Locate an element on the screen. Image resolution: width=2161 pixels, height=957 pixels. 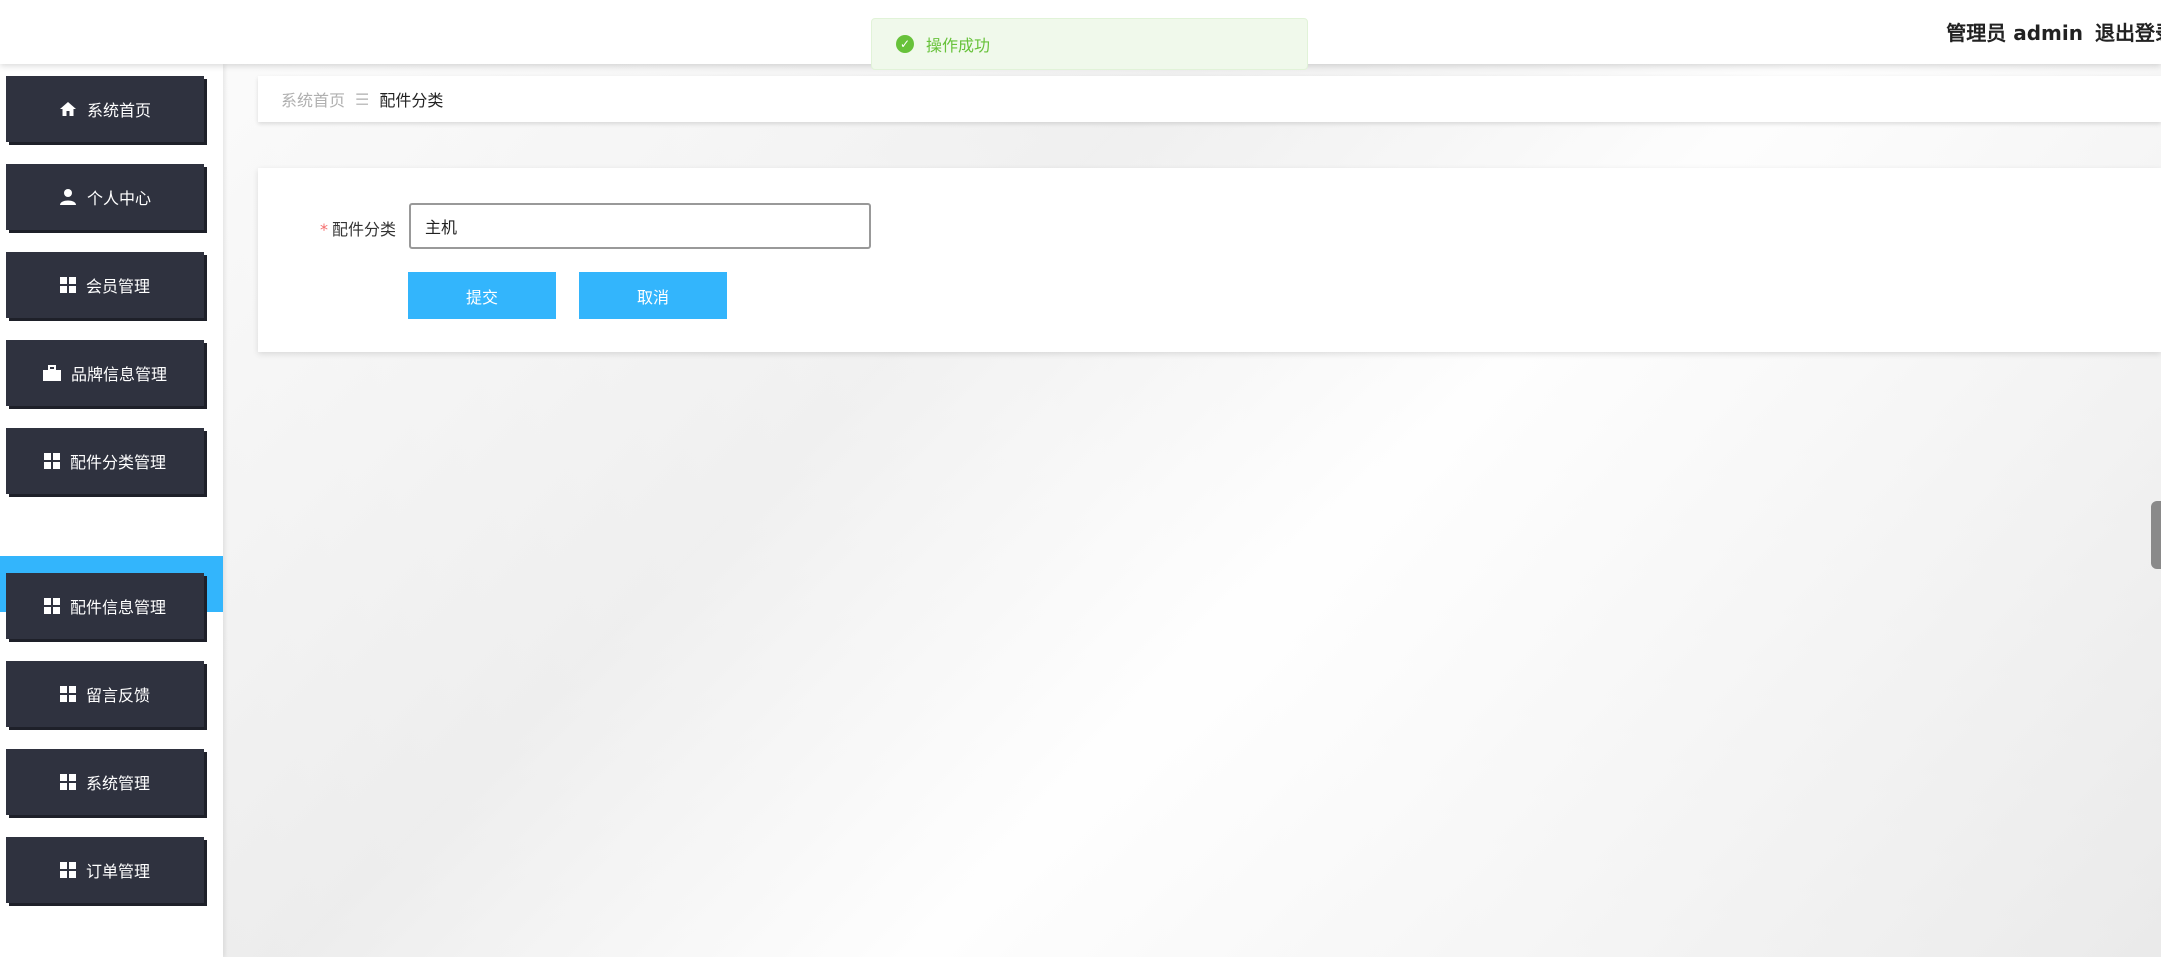
breadcrumb: 系统首页 ☰ 配件分类 is located at coordinates (1209, 99).